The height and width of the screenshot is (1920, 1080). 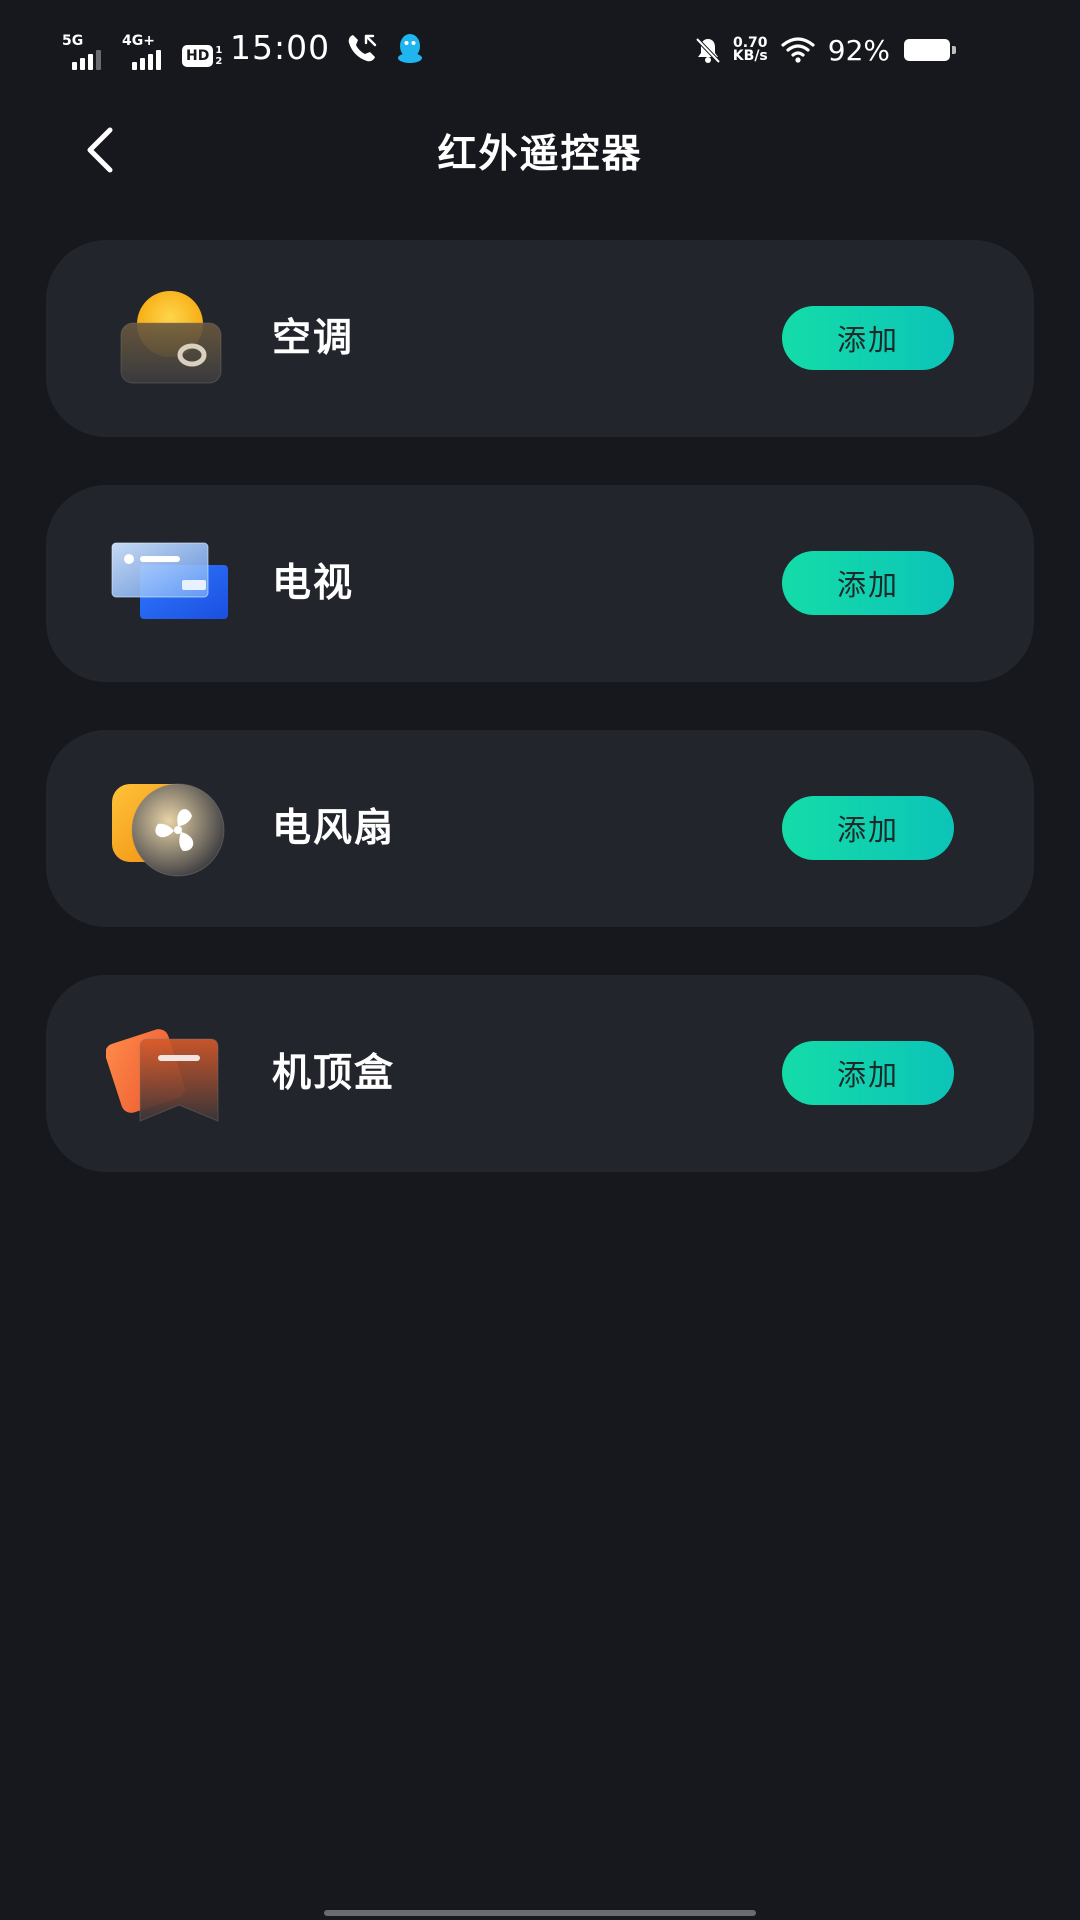 I want to click on add-set-top-box-button: 添加, so click(x=868, y=1073).